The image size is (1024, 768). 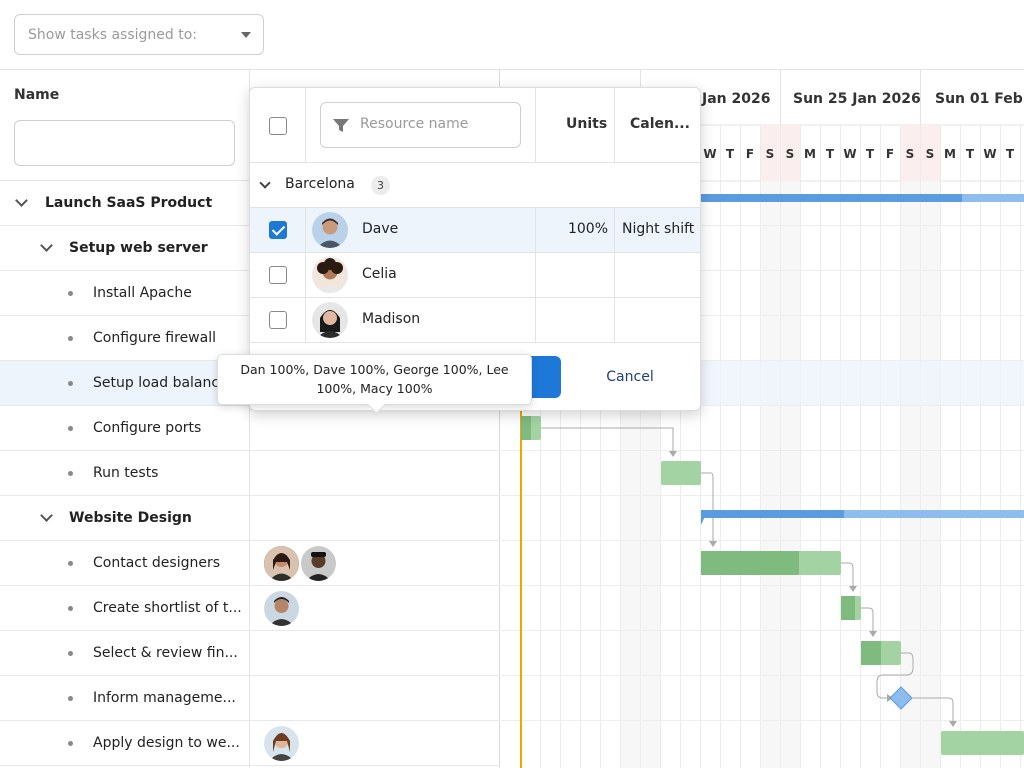 I want to click on day-label: F, so click(x=750, y=154).